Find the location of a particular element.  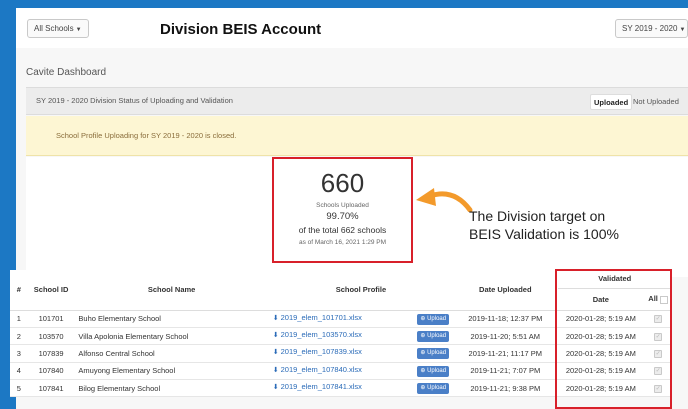

profile-file-name: 2019_elem_107840.xlsx is located at coordinates (321, 369).